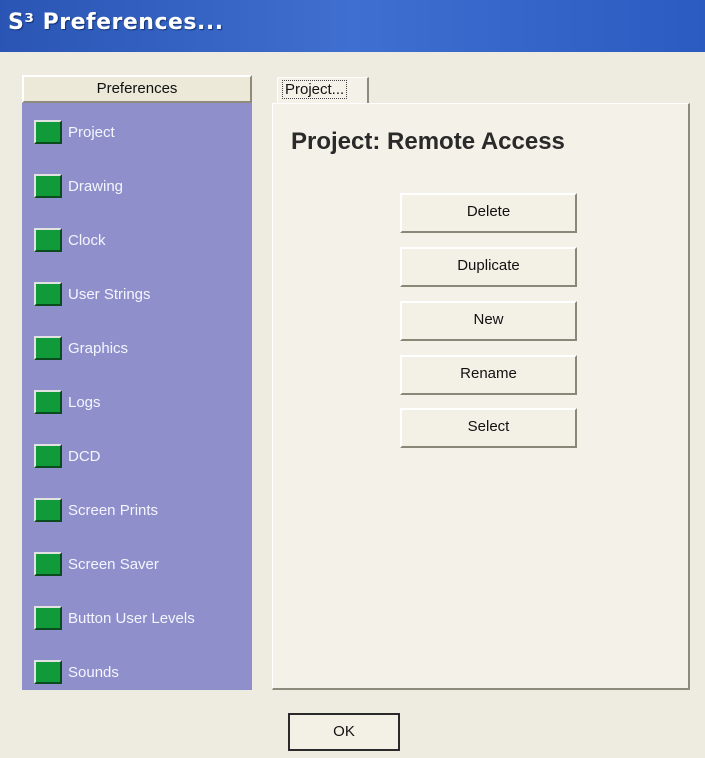 The width and height of the screenshot is (705, 758). Describe the element at coordinates (141, 240) in the screenshot. I see `sidebar-item-clock: Clock` at that location.